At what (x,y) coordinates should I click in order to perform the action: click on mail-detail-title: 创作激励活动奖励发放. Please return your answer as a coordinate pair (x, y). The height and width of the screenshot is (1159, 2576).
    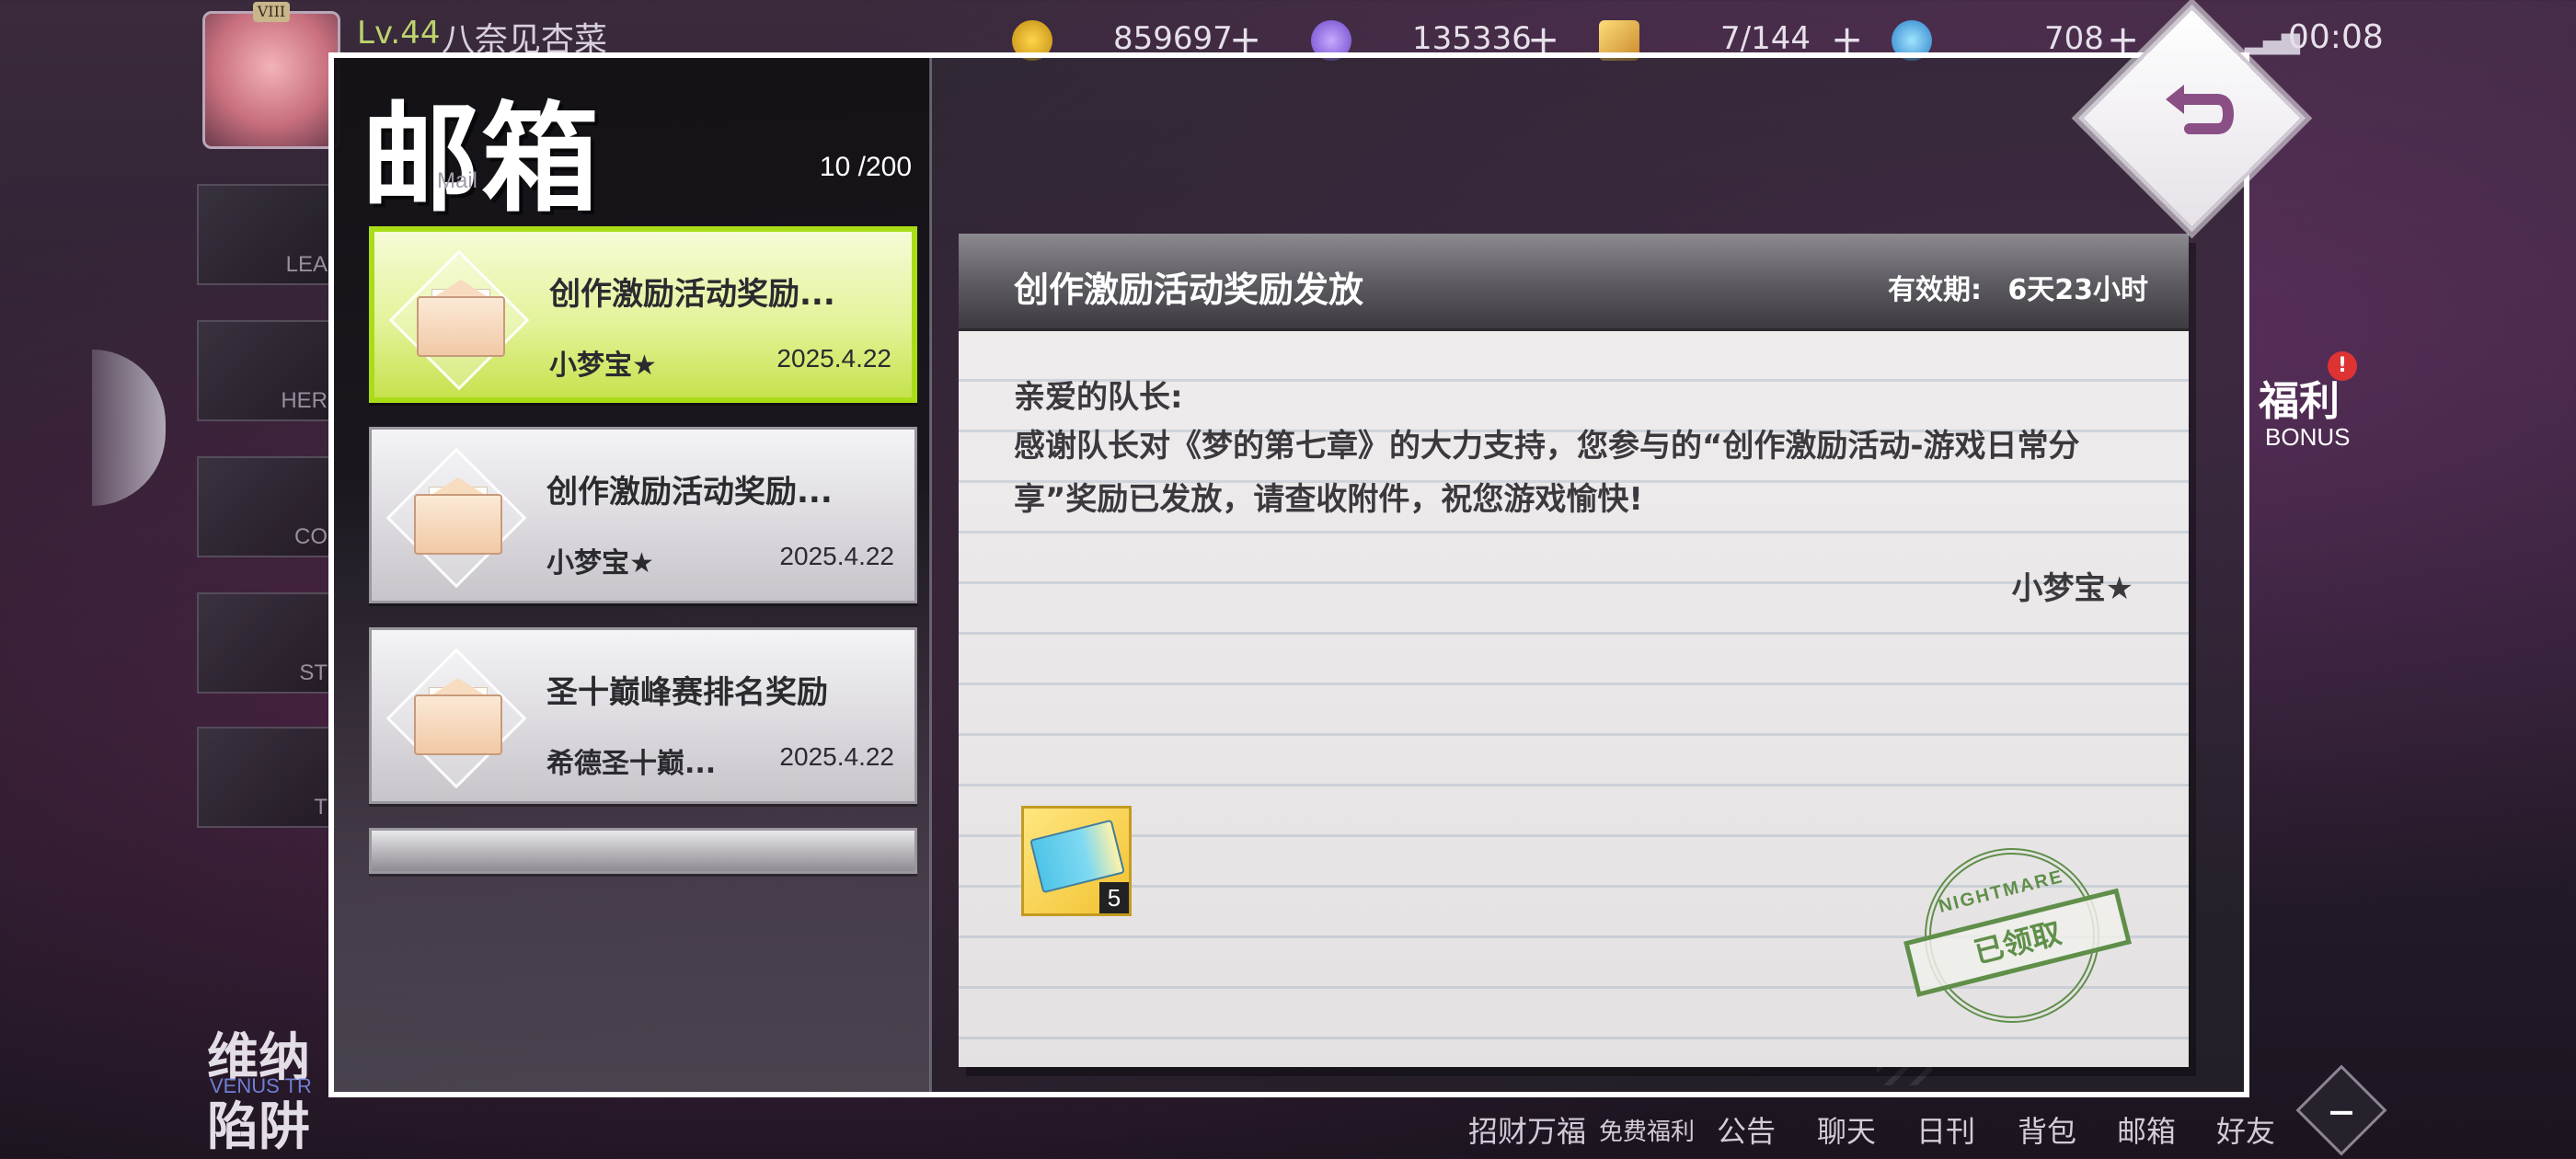
    Looking at the image, I should click on (1189, 290).